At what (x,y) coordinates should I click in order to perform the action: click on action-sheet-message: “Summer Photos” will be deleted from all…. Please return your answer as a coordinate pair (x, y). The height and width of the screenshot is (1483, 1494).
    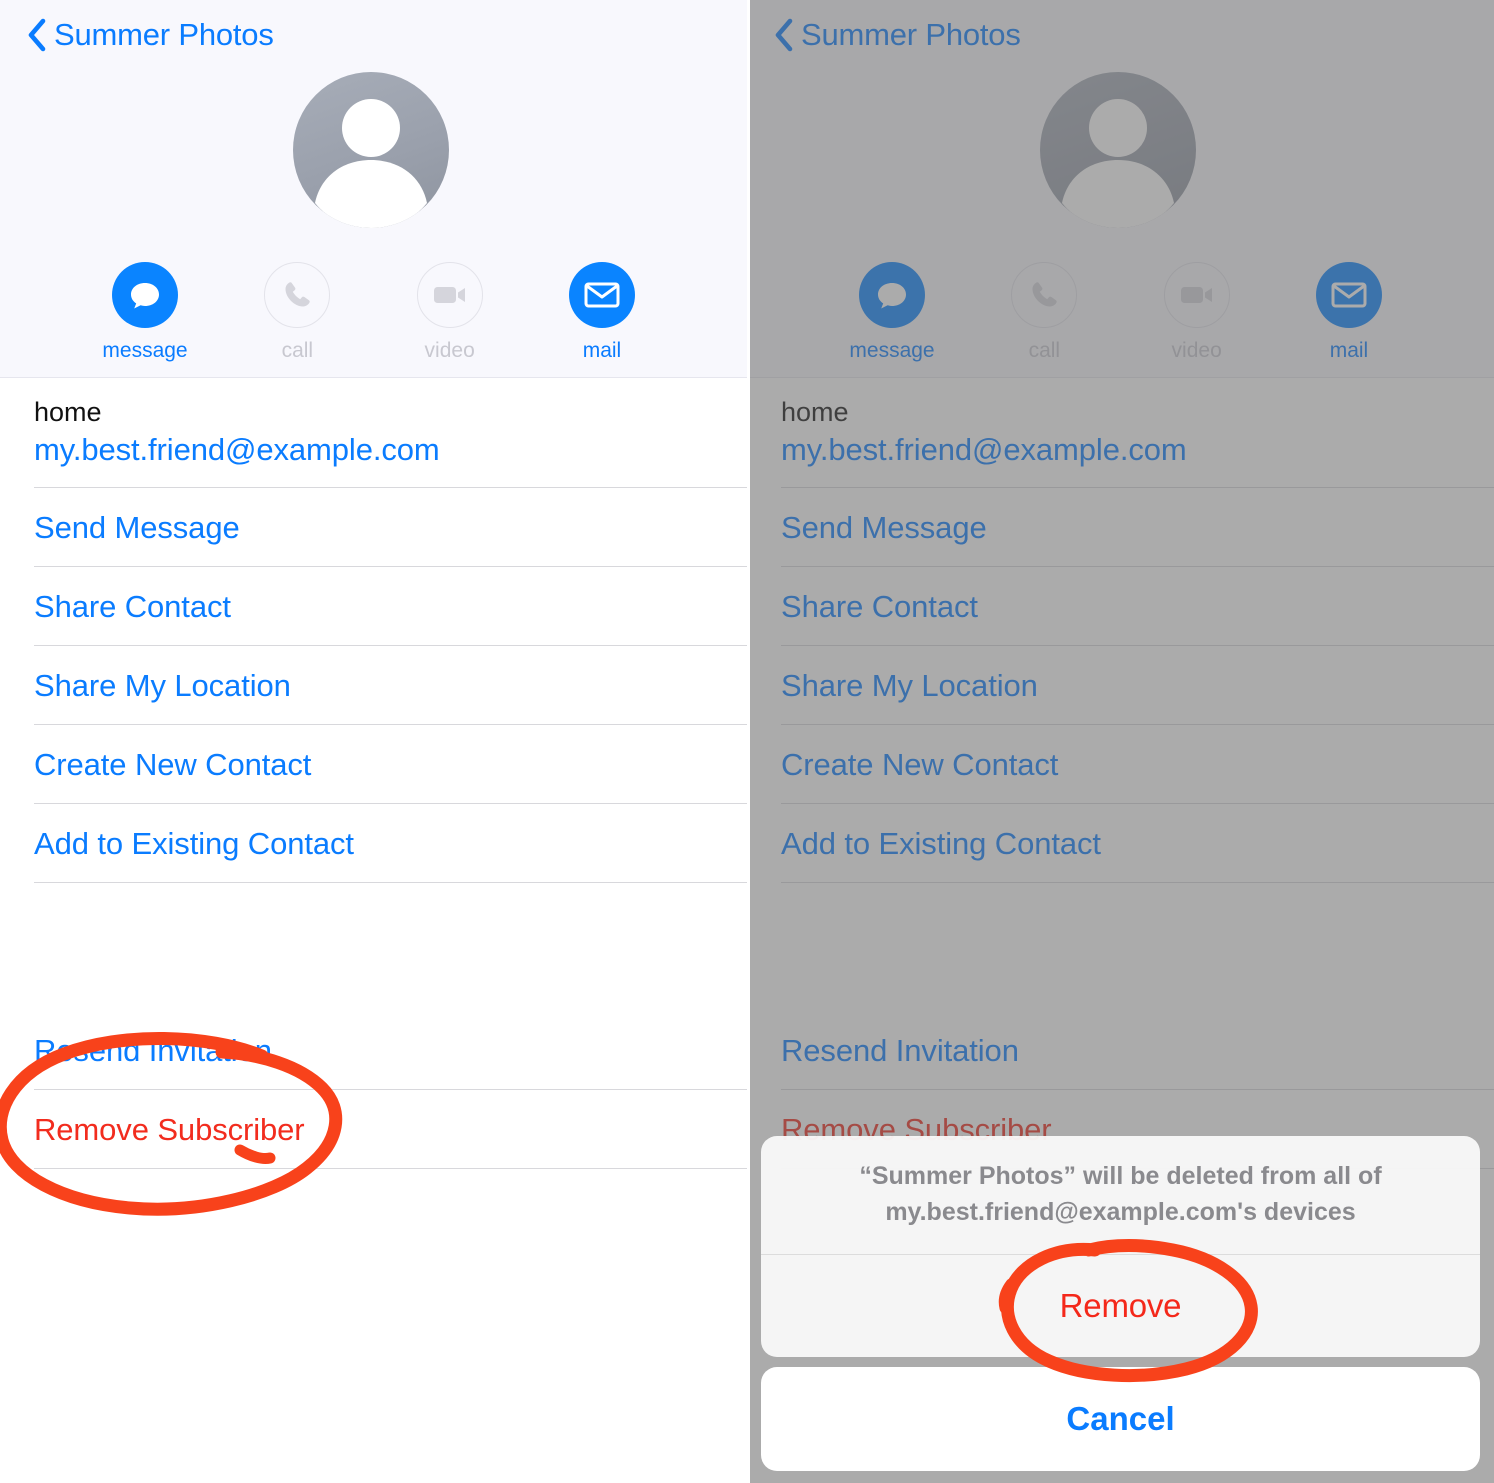
    Looking at the image, I should click on (1120, 1195).